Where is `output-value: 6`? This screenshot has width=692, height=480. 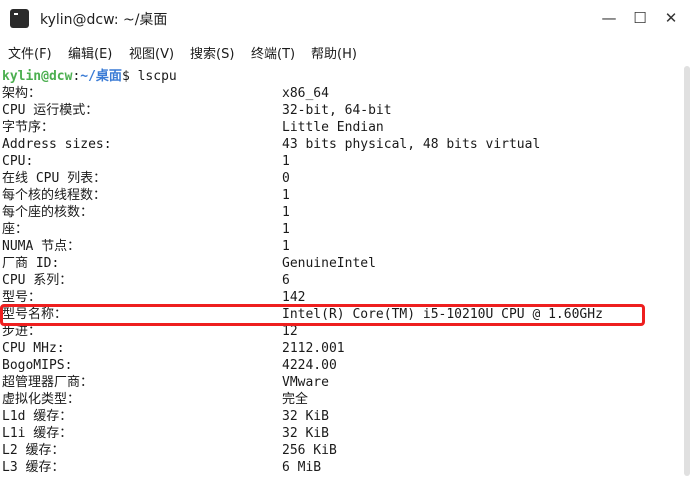 output-value: 6 is located at coordinates (286, 280).